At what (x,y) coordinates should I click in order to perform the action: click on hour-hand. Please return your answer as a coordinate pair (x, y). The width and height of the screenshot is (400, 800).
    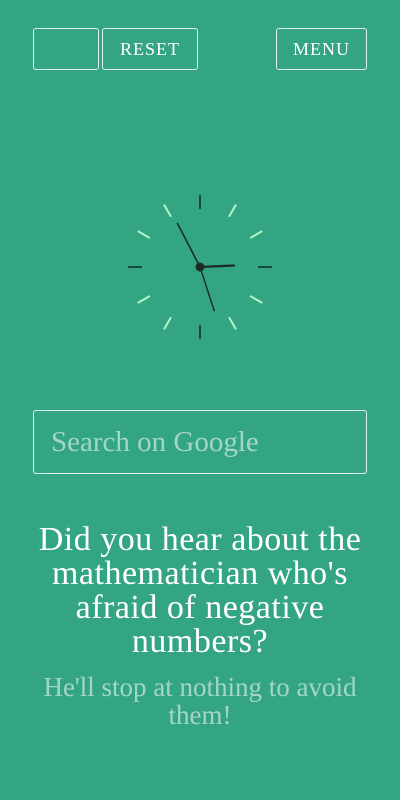
    Looking at the image, I should click on (217, 266).